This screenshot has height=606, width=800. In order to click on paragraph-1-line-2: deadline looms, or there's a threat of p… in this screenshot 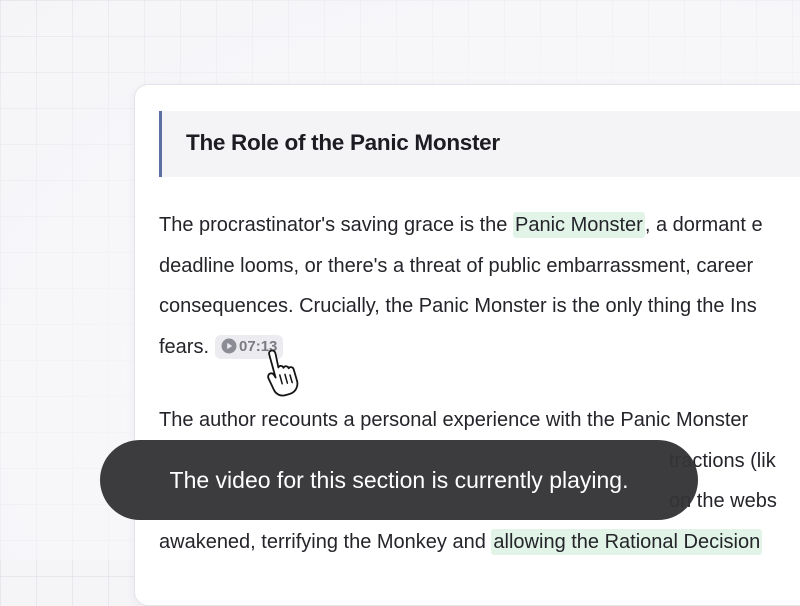, I will do `click(456, 265)`.